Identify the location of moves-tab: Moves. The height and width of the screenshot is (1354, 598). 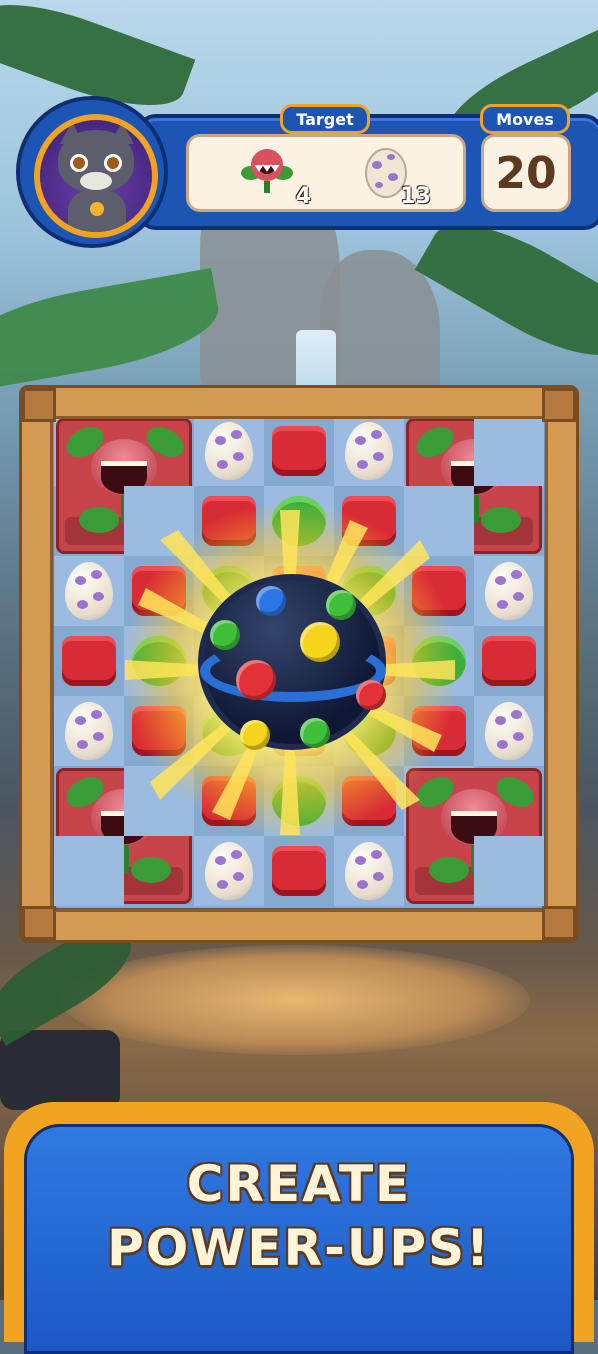
(525, 119).